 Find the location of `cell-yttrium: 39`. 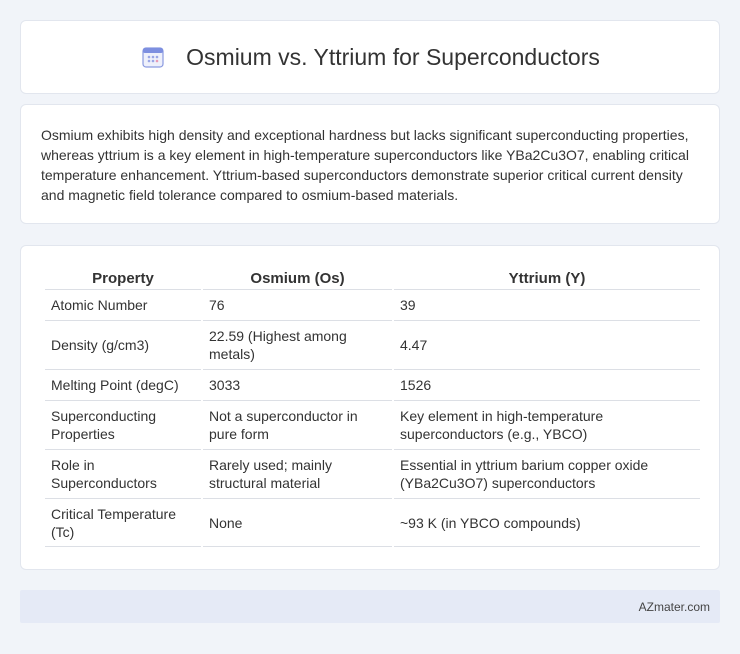

cell-yttrium: 39 is located at coordinates (547, 305).